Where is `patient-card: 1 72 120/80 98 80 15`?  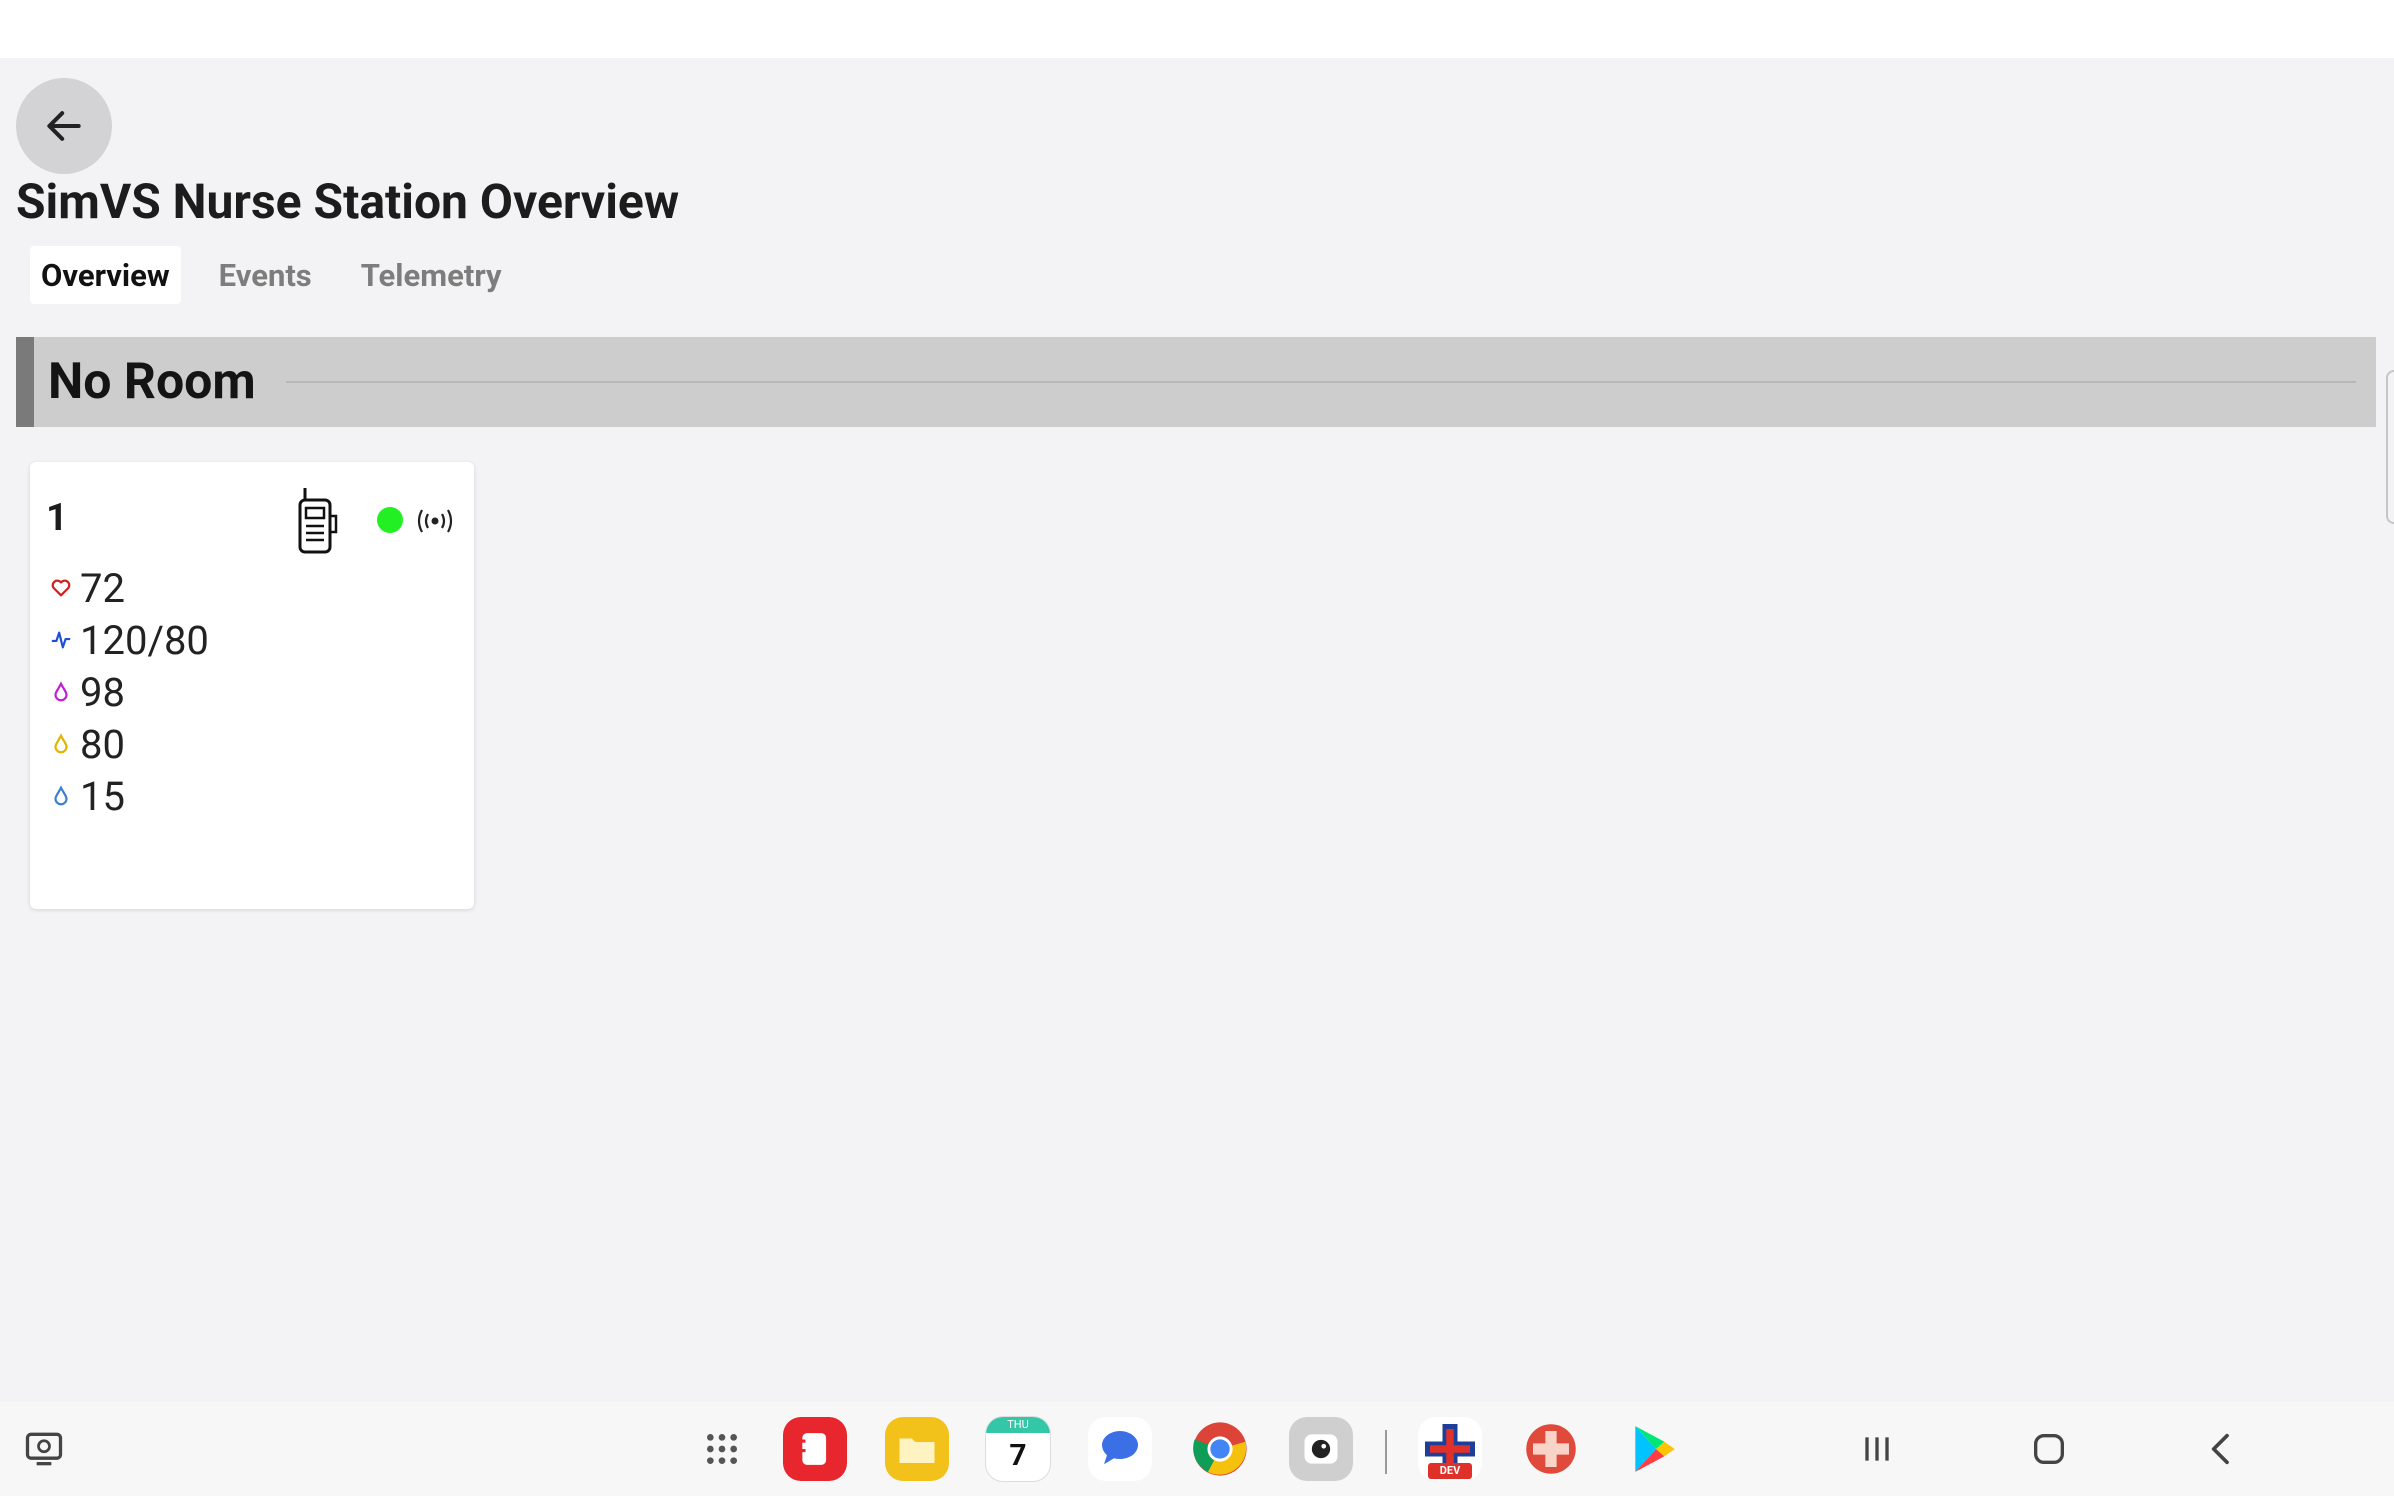
patient-card: 1 72 120/80 98 80 15 is located at coordinates (252, 685).